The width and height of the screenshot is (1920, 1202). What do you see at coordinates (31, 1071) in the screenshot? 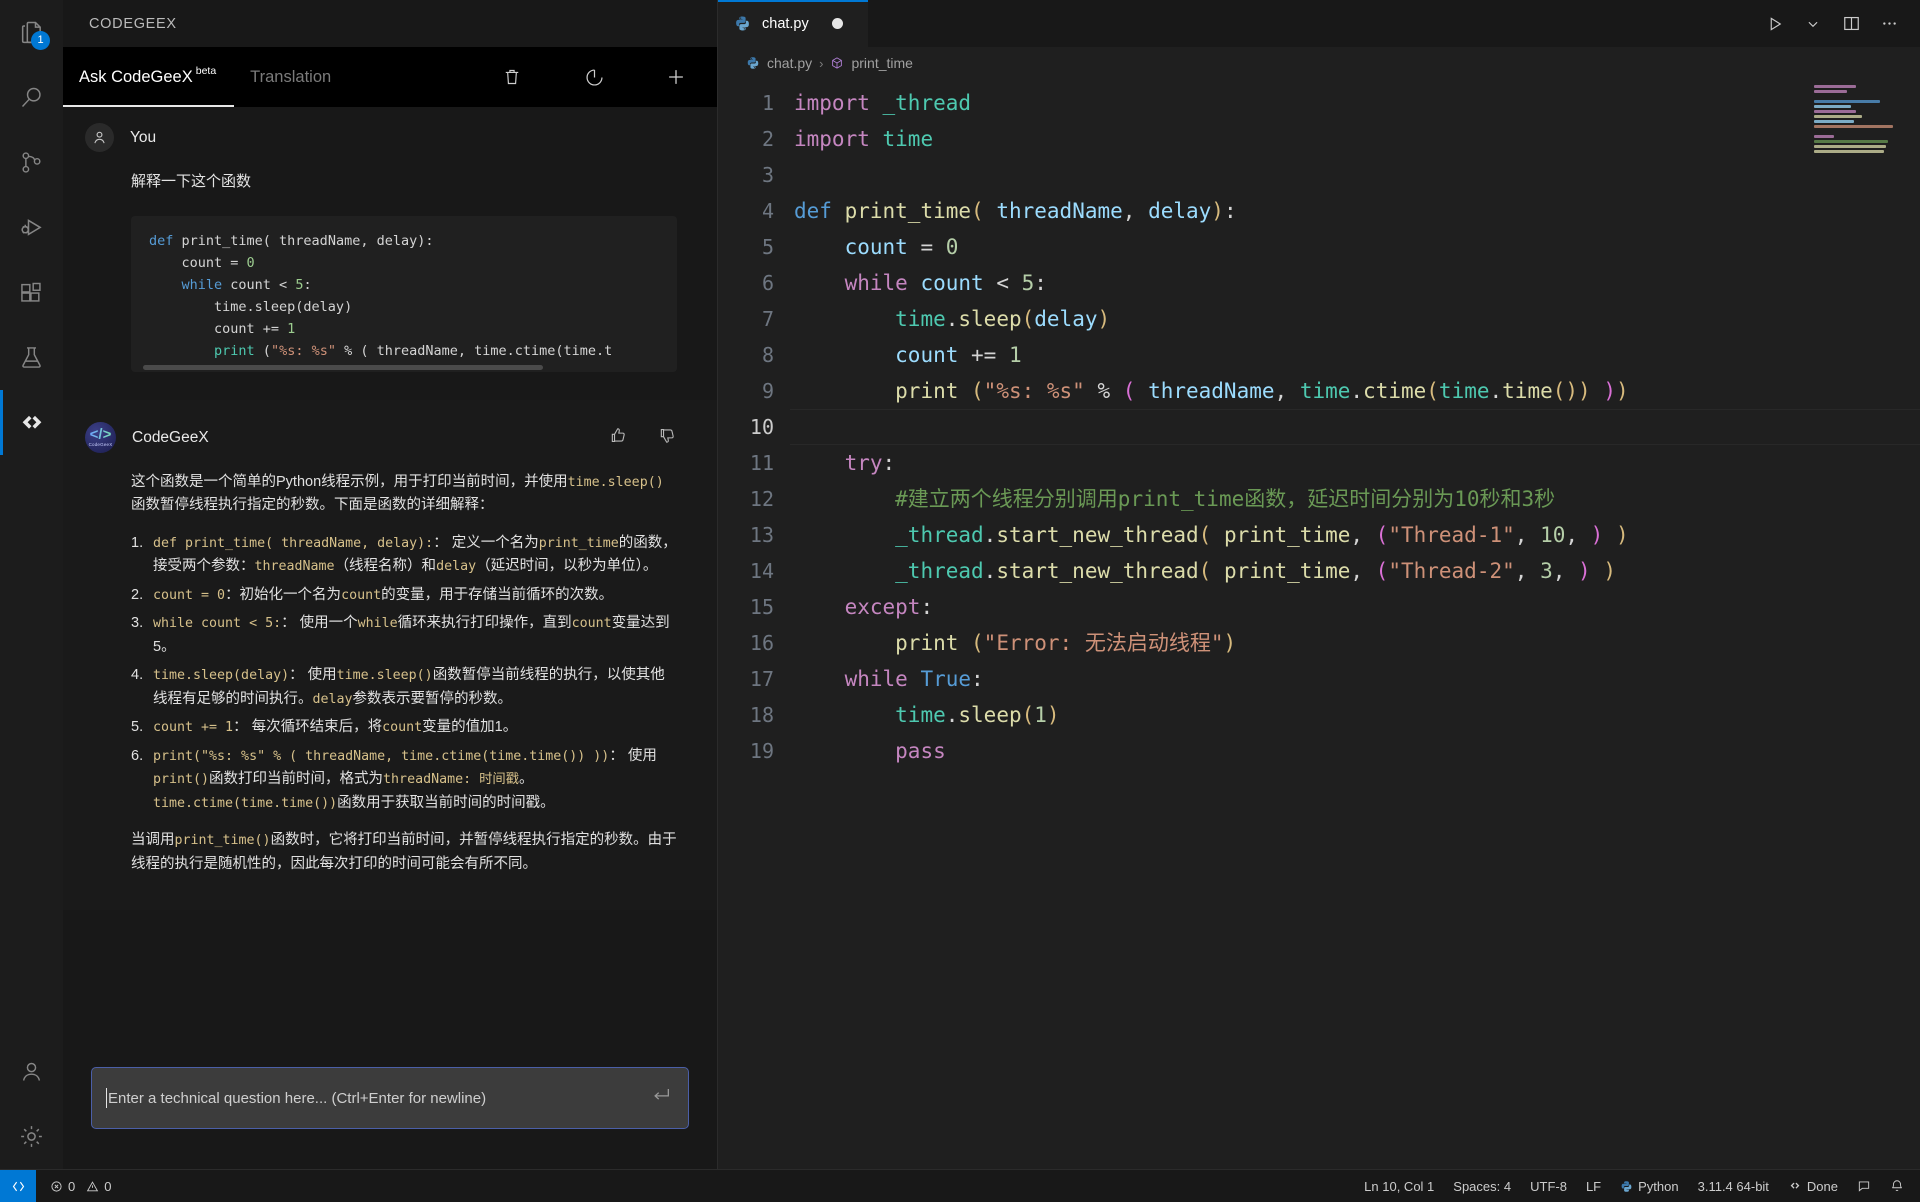
I see `activitybar-item-accounts` at bounding box center [31, 1071].